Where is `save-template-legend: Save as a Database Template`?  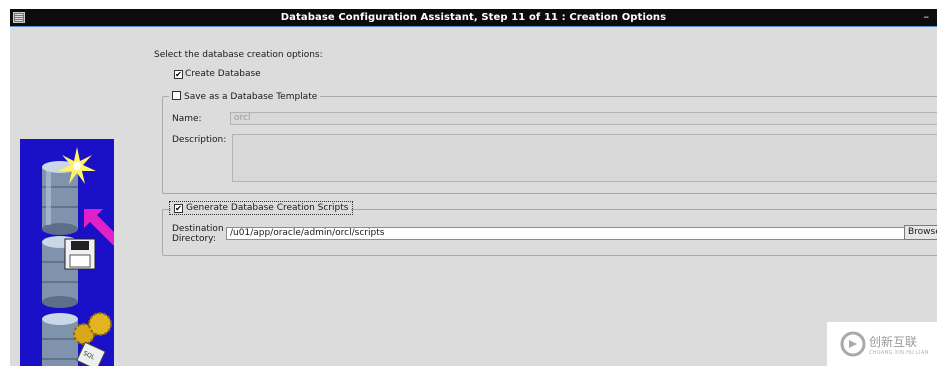
save-template-legend: Save as a Database Template is located at coordinates (245, 96).